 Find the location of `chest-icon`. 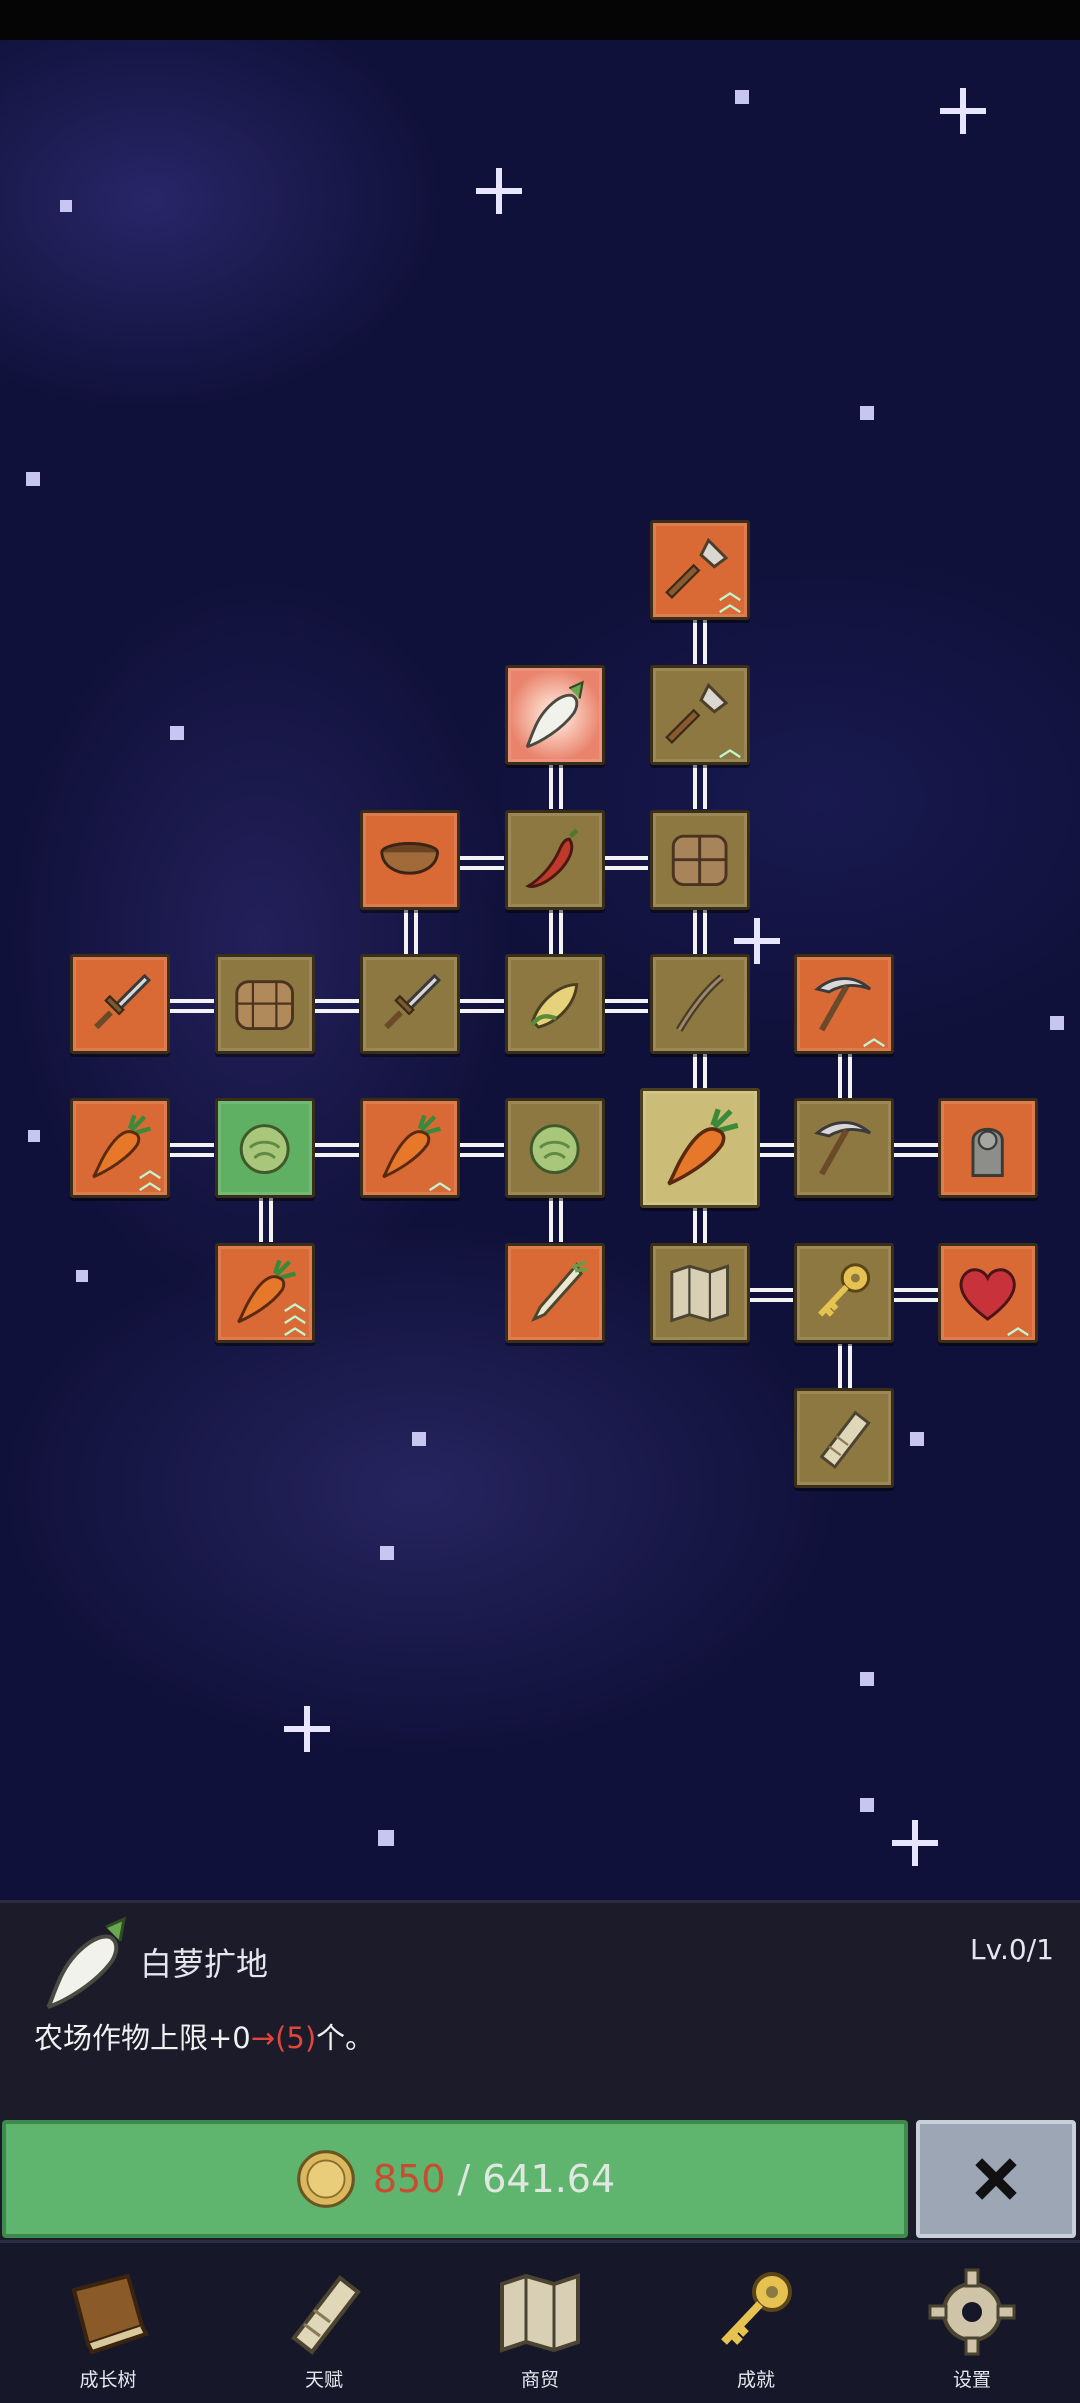

chest-icon is located at coordinates (264, 1003).